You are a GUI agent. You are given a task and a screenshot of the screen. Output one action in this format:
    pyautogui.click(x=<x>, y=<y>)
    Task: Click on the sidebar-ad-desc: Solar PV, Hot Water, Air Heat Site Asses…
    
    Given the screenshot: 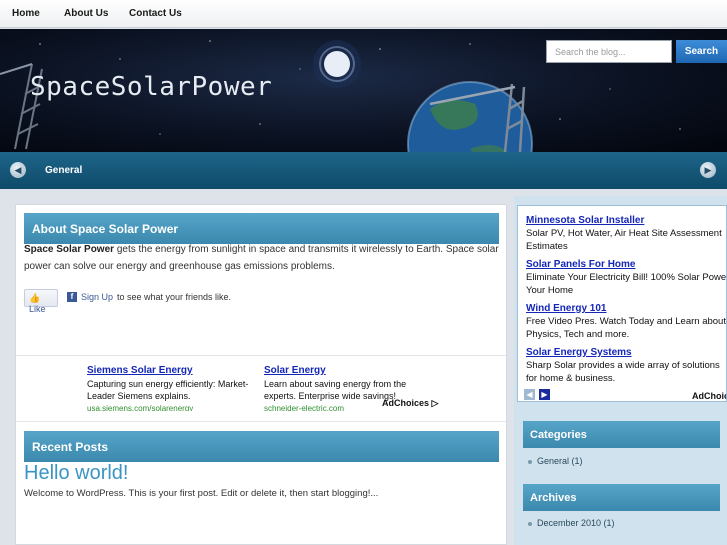 What is the action you would take?
    pyautogui.click(x=624, y=240)
    